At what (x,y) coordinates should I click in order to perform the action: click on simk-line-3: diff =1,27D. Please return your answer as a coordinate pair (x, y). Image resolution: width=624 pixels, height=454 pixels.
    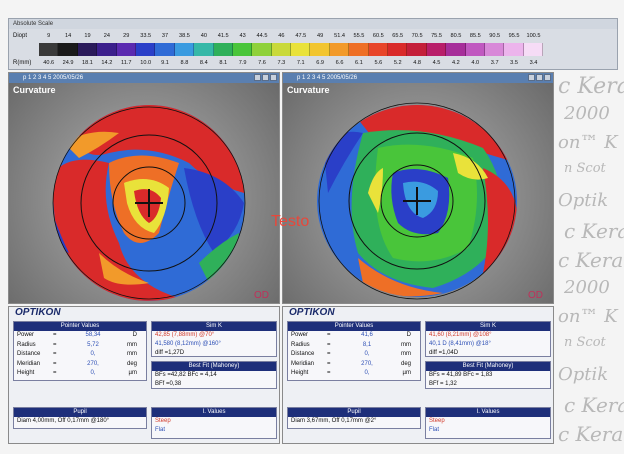
    Looking at the image, I should click on (170, 353).